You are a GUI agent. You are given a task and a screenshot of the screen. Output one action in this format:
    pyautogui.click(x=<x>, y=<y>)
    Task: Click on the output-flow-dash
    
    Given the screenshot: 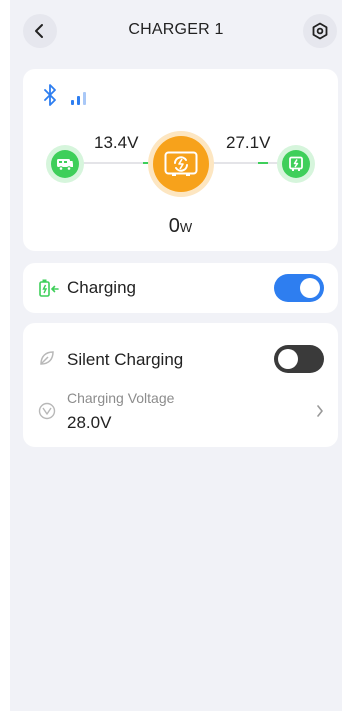 What is the action you would take?
    pyautogui.click(x=263, y=163)
    